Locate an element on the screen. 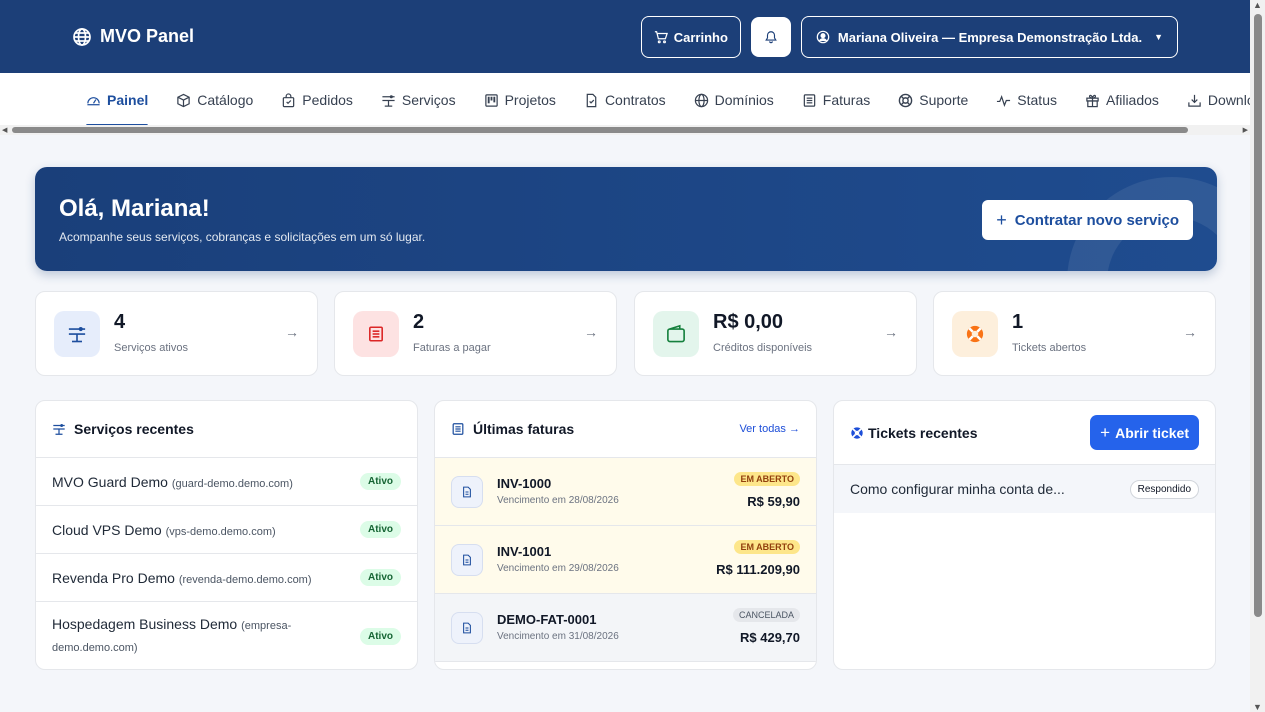  scroll-left-icon: ◀ is located at coordinates (4, 130).